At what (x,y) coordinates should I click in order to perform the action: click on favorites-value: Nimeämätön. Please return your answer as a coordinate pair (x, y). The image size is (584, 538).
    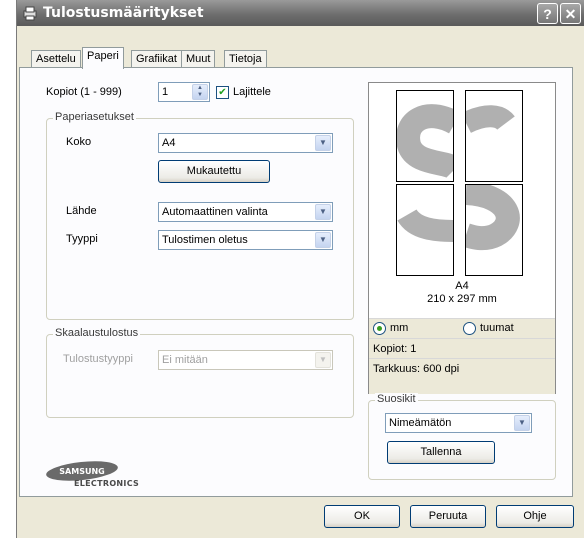
    Looking at the image, I should click on (420, 423).